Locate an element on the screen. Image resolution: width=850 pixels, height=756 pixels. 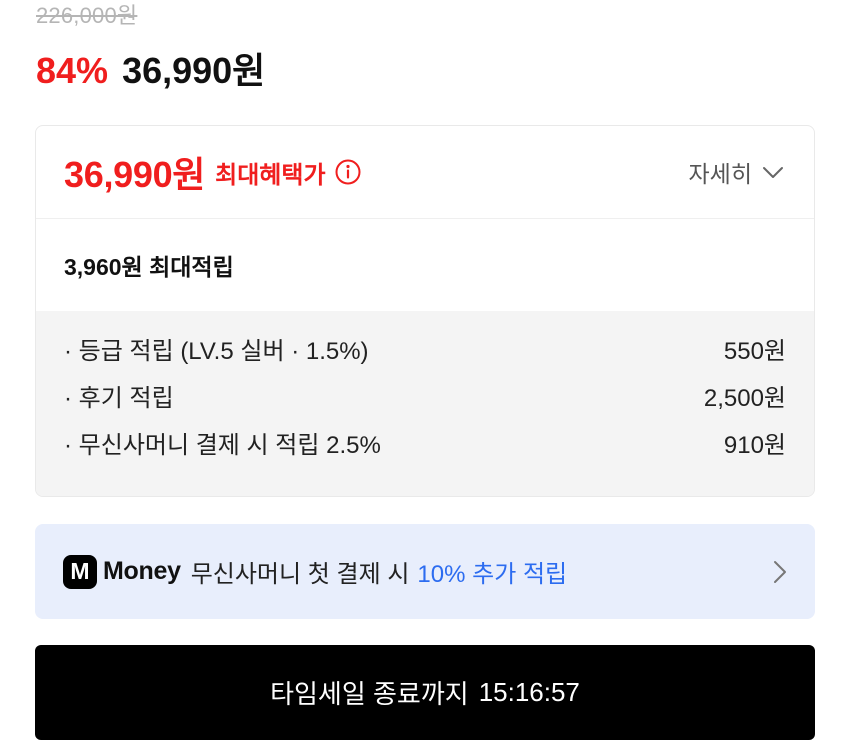
timesale-timer-bar: 타임세일 종료까지 15:16:57 is located at coordinates (425, 692).